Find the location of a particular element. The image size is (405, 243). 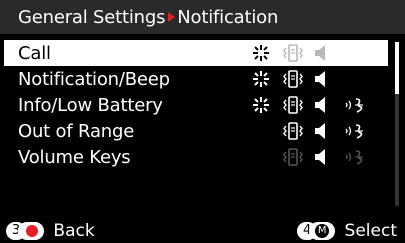

row-notification-beep: Notification/Beep is located at coordinates (196, 79).